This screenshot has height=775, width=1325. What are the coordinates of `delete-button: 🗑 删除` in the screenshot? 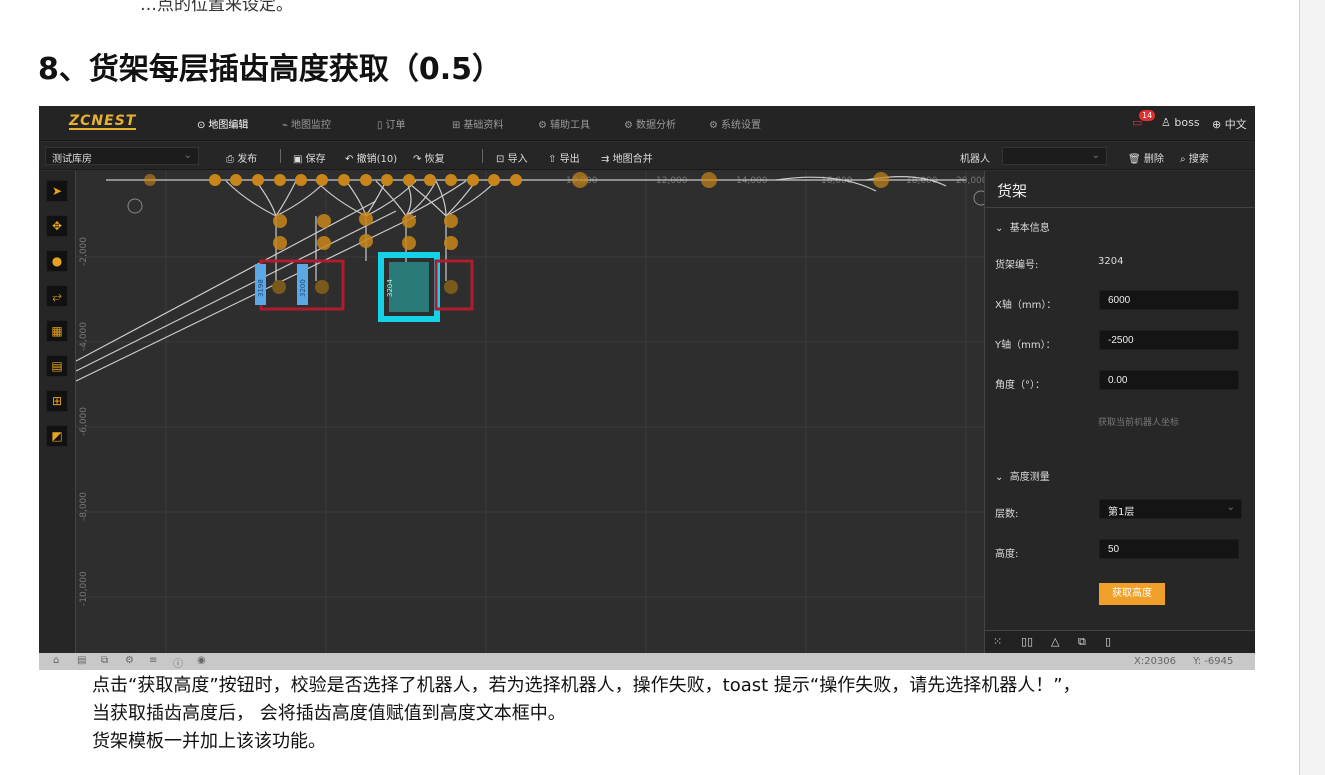 It's located at (1146, 157).